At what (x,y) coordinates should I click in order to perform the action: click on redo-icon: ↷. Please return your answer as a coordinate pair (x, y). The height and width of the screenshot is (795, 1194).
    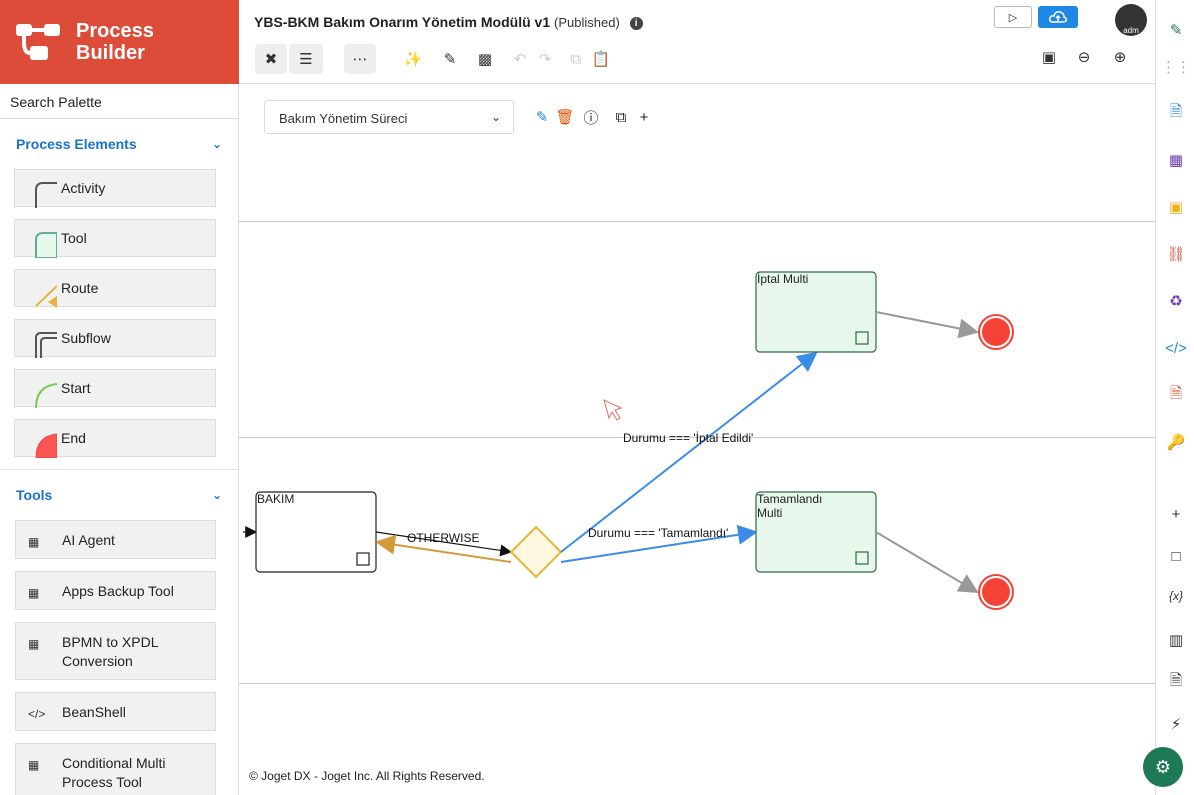
    Looking at the image, I should click on (545, 59).